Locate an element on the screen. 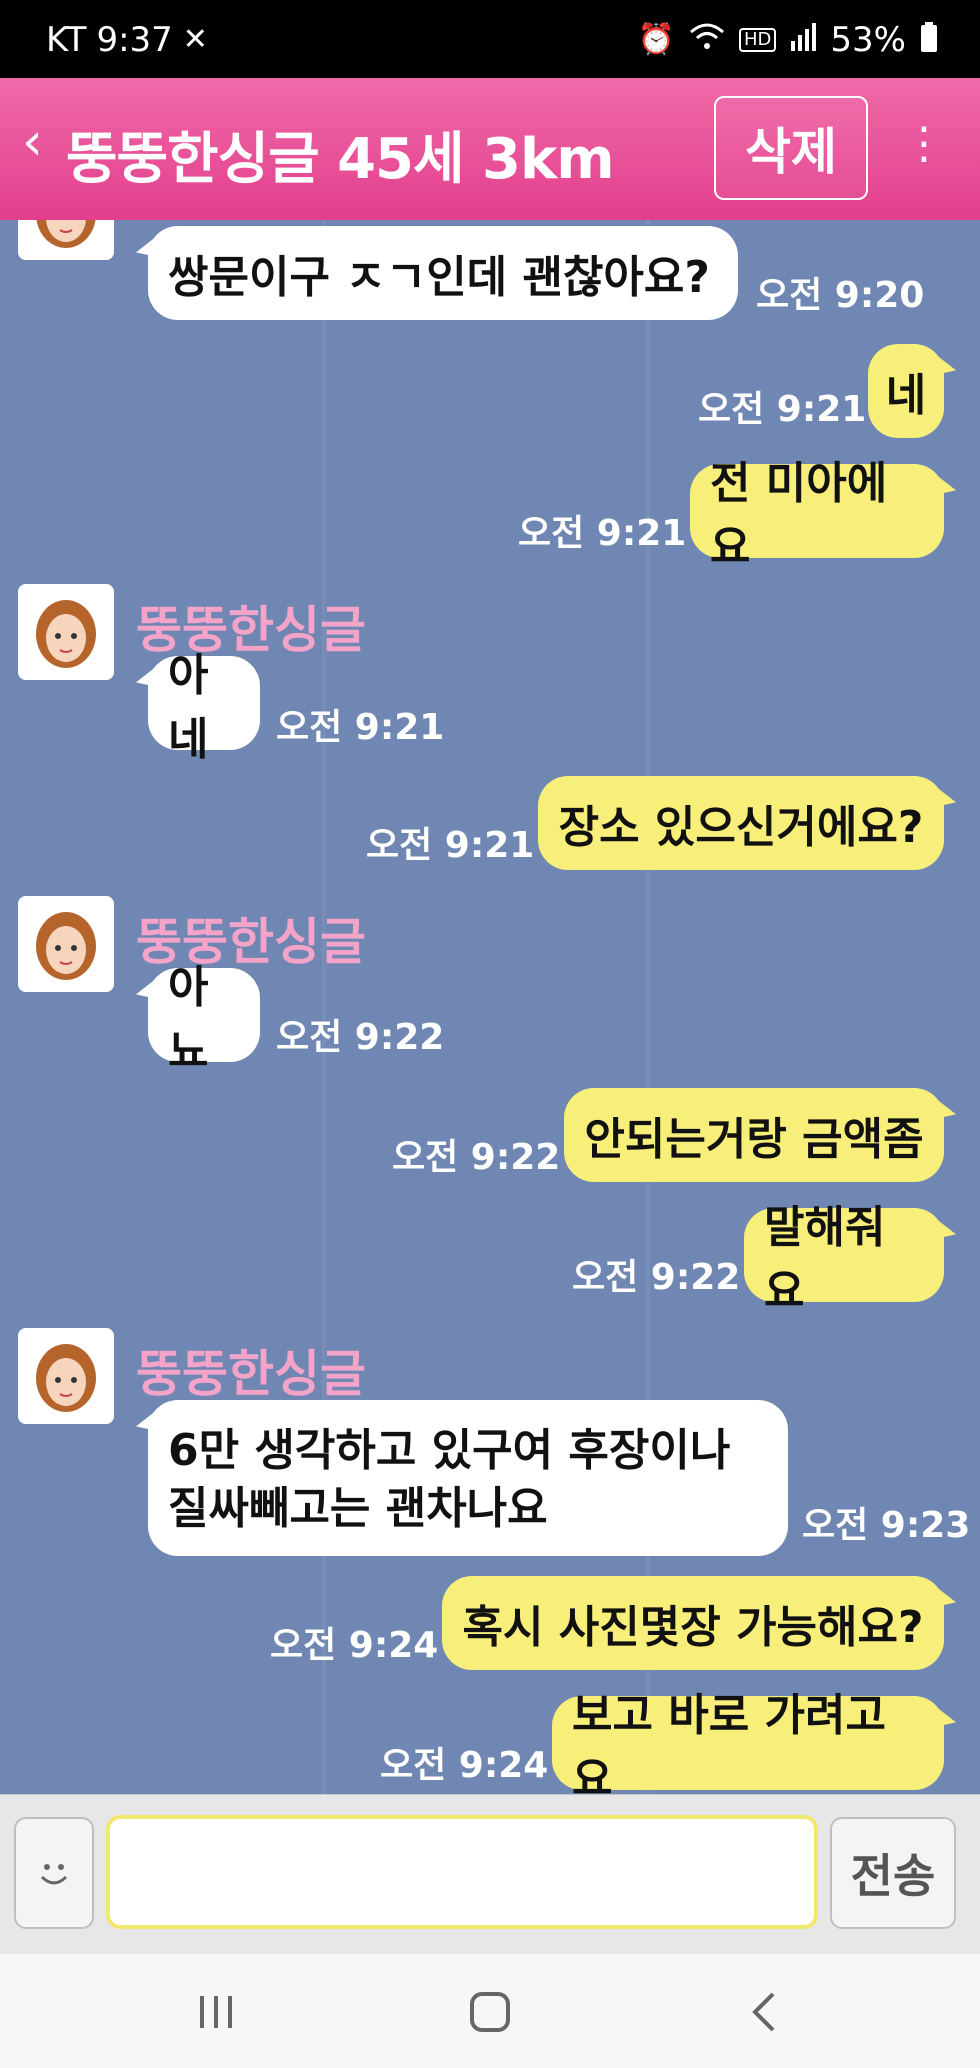  message-bubble-incoming: 쌍문이구 ㅈㄱ인데 괜찮아요? is located at coordinates (443, 273).